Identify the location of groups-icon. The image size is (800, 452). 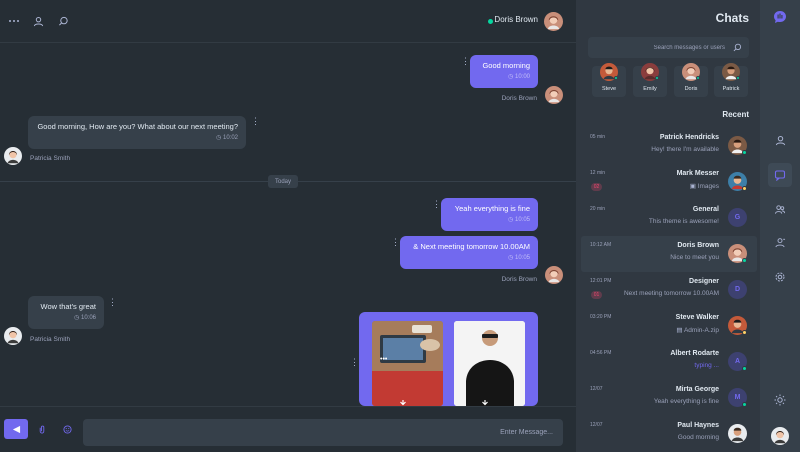
(780, 209).